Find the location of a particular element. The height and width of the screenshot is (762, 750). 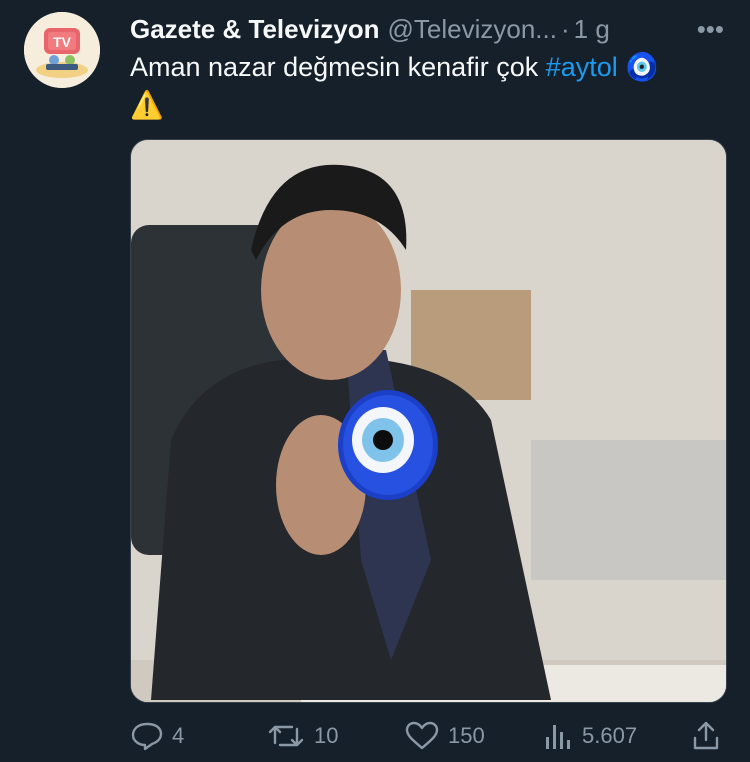

more-options-icon: ••• is located at coordinates (710, 29).